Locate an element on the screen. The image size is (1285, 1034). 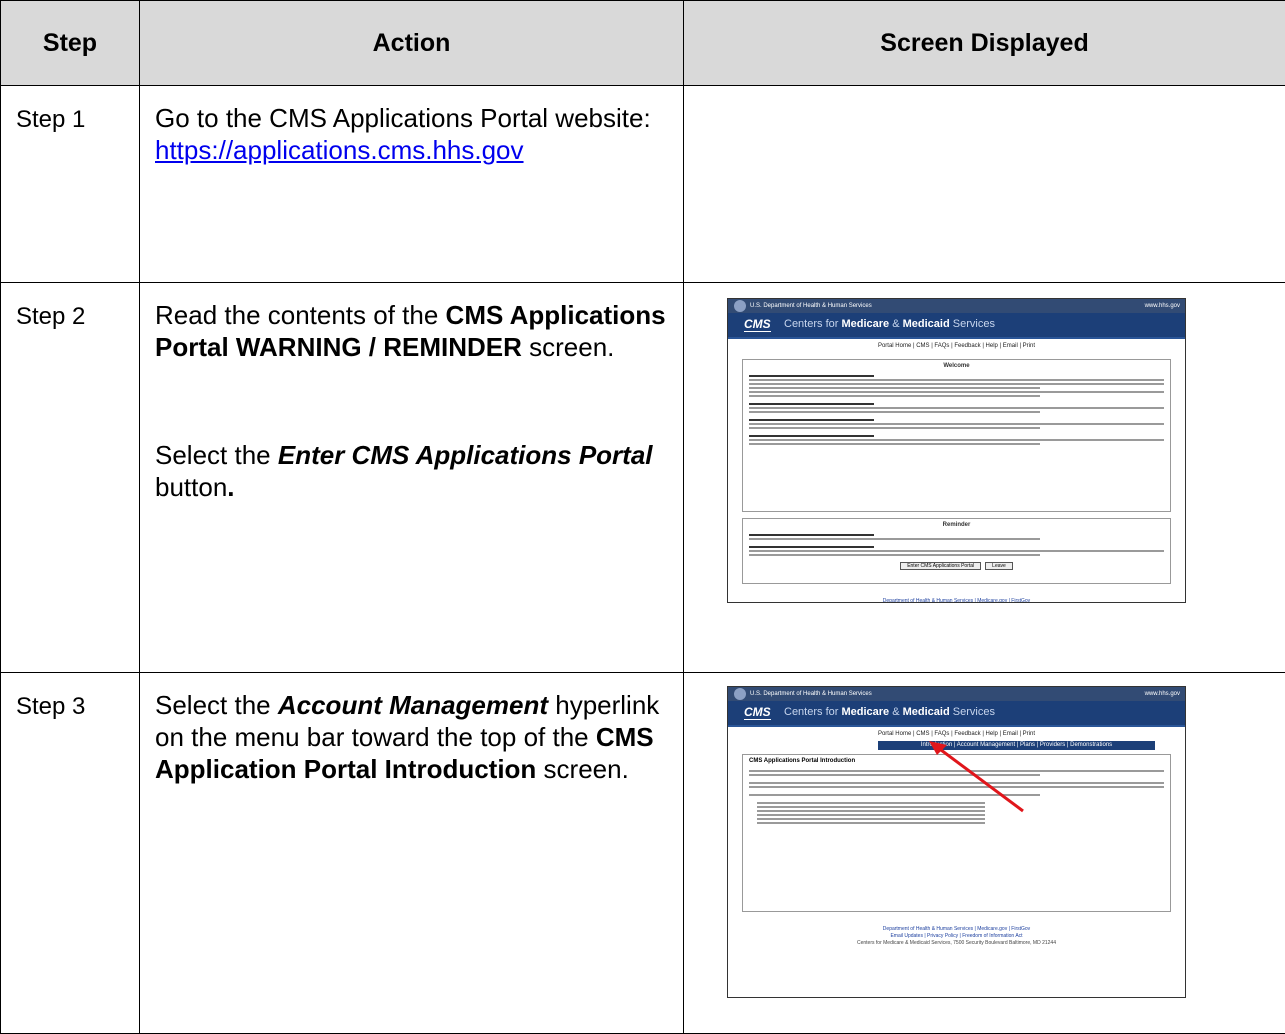
portal-link: https://applications.cms.hhs.gov is located at coordinates (339, 150).